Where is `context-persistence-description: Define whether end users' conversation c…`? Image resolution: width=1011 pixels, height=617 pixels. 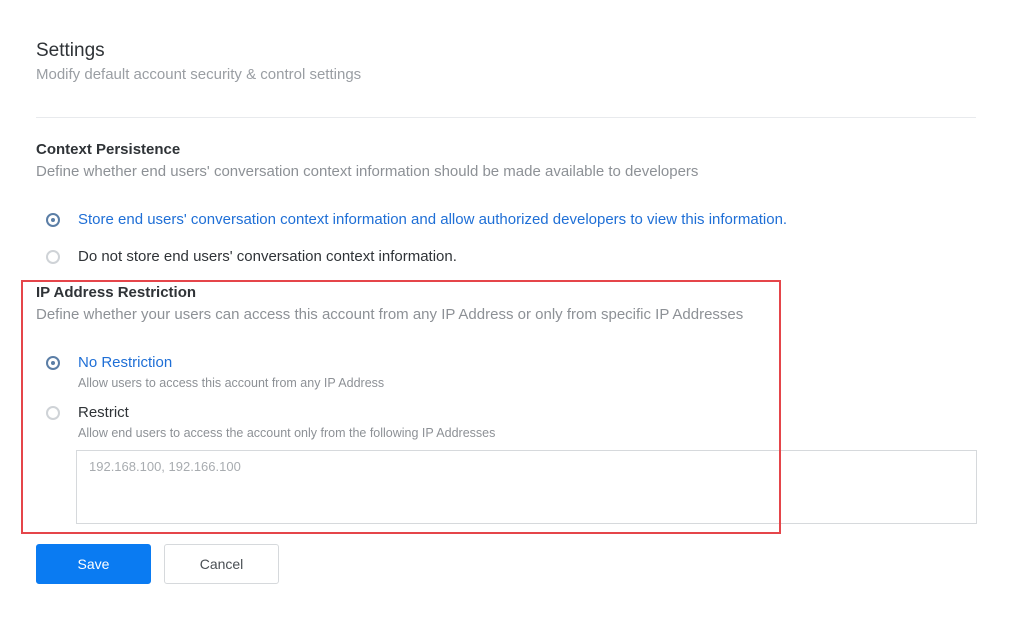
context-persistence-description: Define whether end users' conversation c… is located at coordinates (367, 171).